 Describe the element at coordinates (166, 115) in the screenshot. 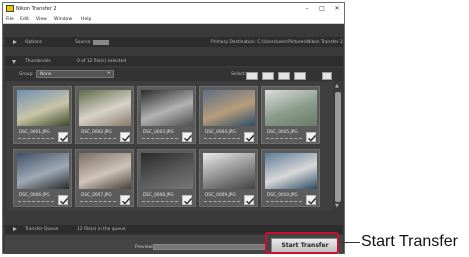

I see `thumbnail-item: DSC_0003.JPG` at that location.